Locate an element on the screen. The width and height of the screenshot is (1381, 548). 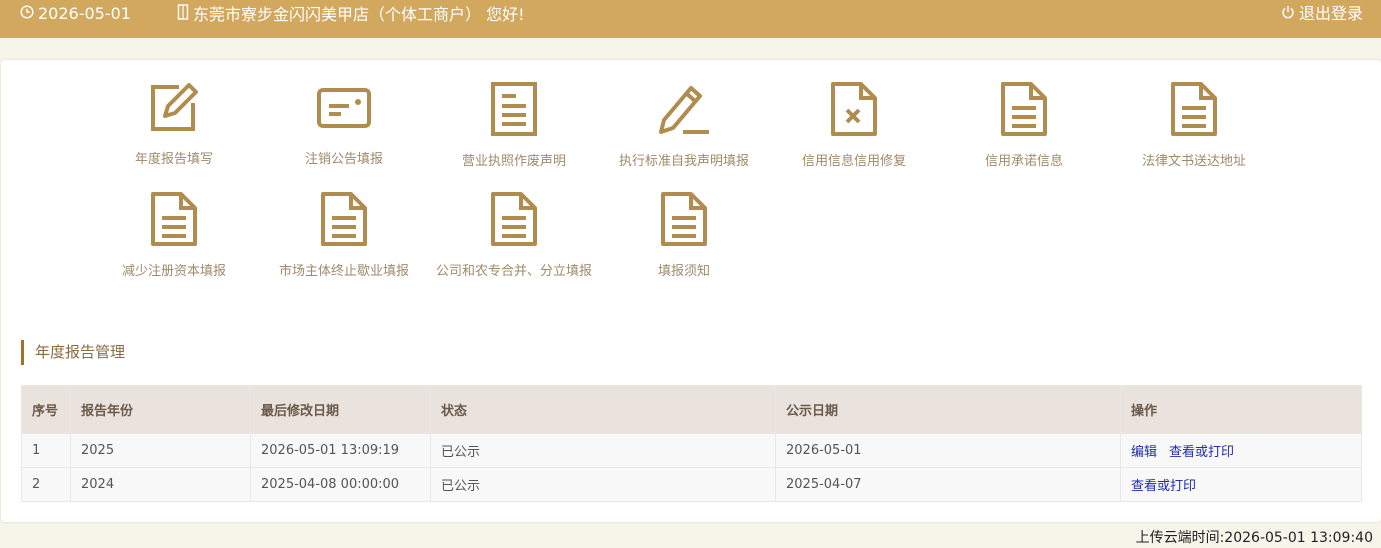
tile-standard-declaration: 执行标准自我声明填报 is located at coordinates (684, 125).